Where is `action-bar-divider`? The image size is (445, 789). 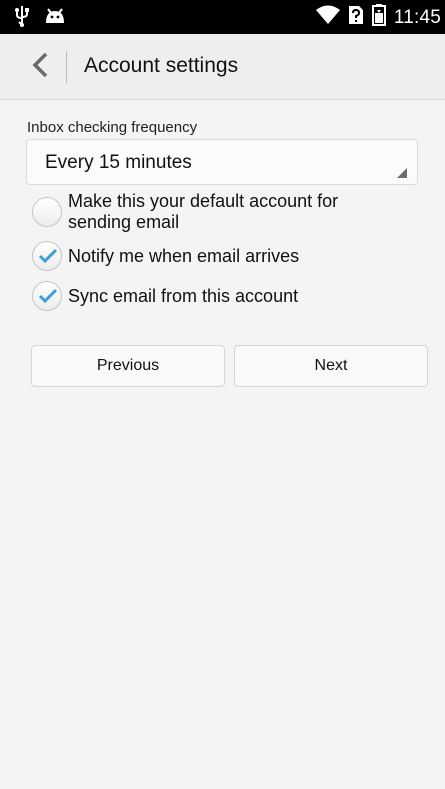
action-bar-divider is located at coordinates (66, 67).